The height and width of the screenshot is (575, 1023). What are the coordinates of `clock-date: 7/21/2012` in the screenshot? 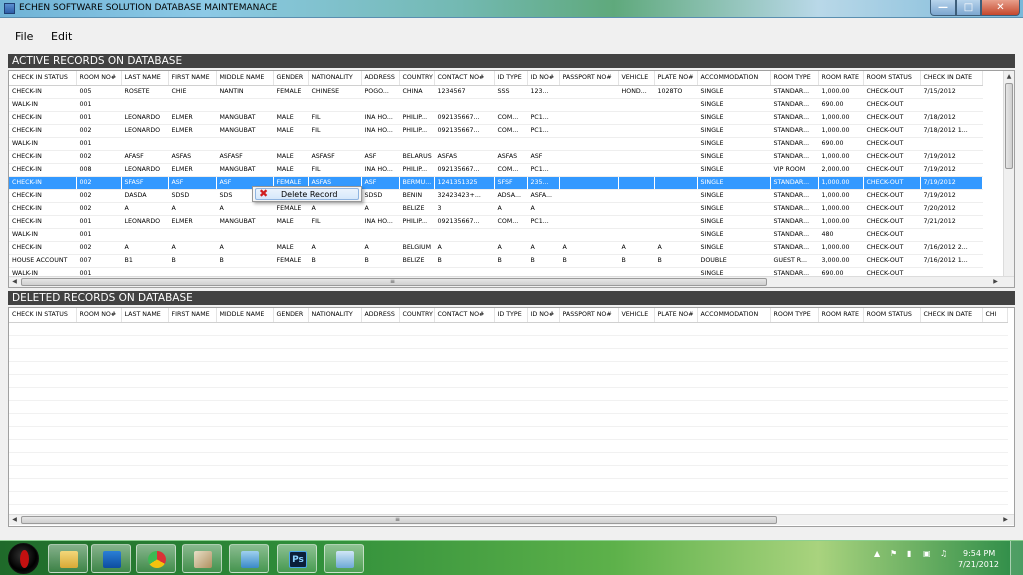 It's located at (978, 564).